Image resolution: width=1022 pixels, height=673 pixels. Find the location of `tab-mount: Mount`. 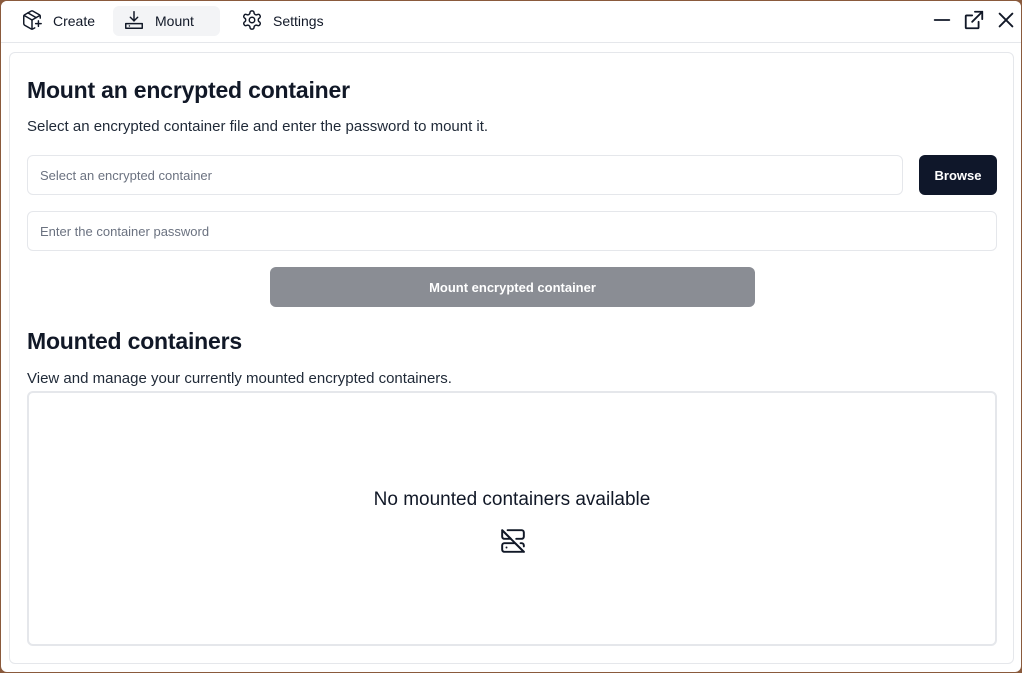

tab-mount: Mount is located at coordinates (166, 21).